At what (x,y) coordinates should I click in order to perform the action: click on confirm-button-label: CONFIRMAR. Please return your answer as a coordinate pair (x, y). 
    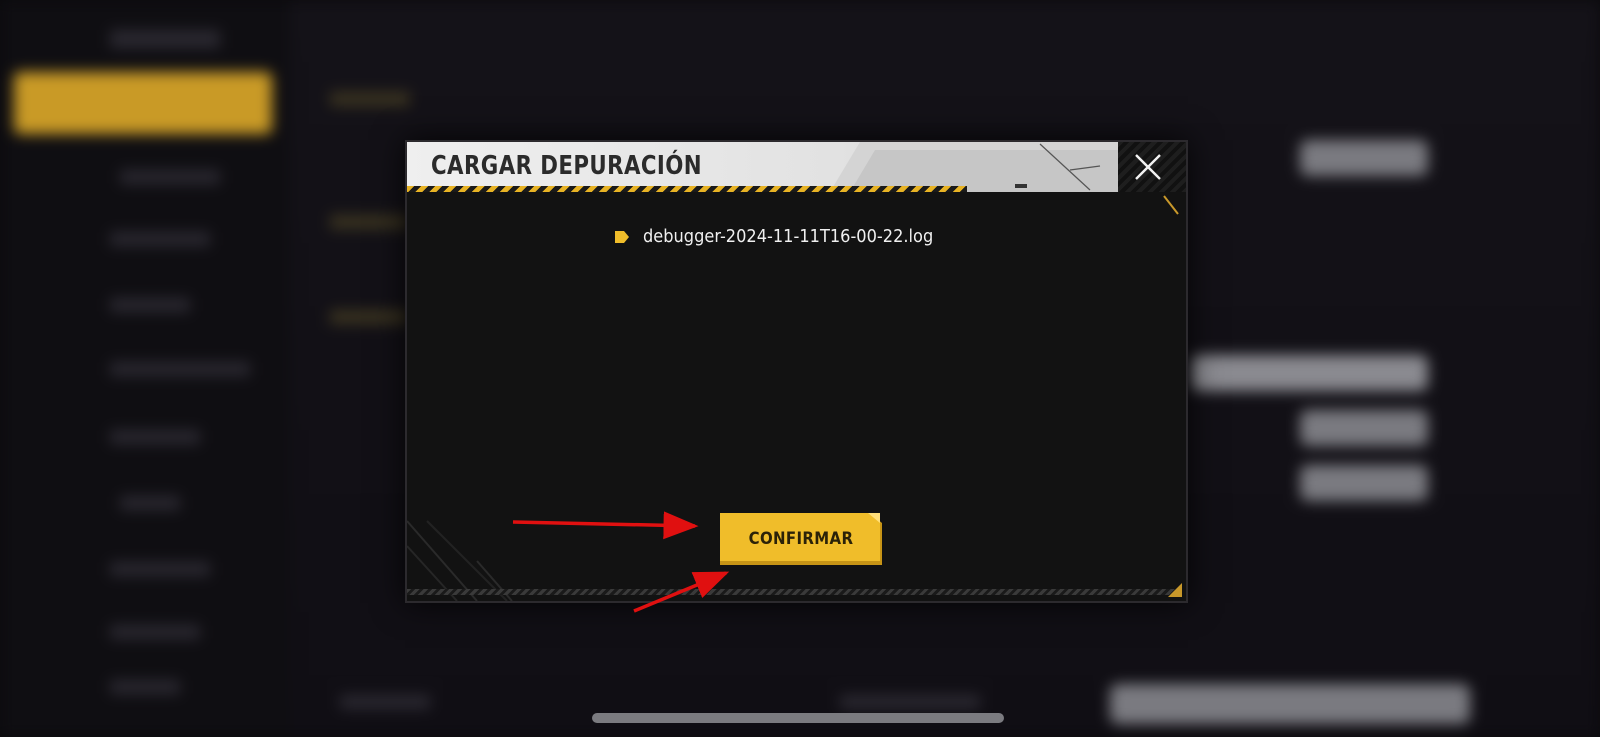
    Looking at the image, I should click on (801, 539).